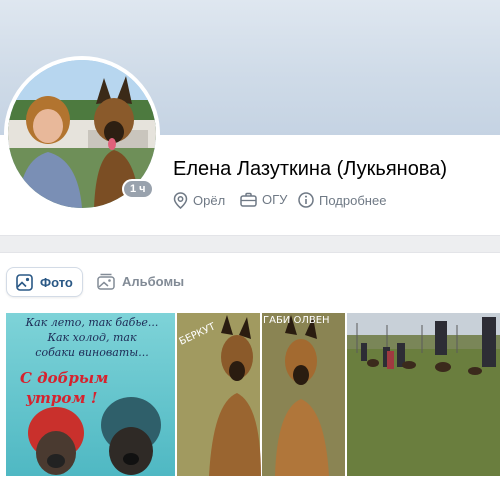 The width and height of the screenshot is (500, 477). I want to click on details-link: Подробнее, so click(342, 200).